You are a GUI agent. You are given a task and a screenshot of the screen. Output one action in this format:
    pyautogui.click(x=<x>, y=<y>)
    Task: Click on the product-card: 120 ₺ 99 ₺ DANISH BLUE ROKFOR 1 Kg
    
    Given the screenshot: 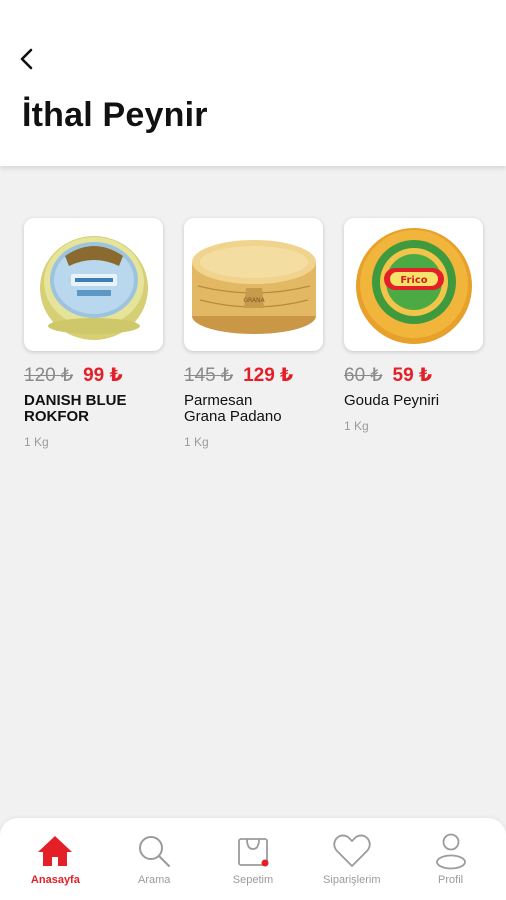 What is the action you would take?
    pyautogui.click(x=93, y=333)
    